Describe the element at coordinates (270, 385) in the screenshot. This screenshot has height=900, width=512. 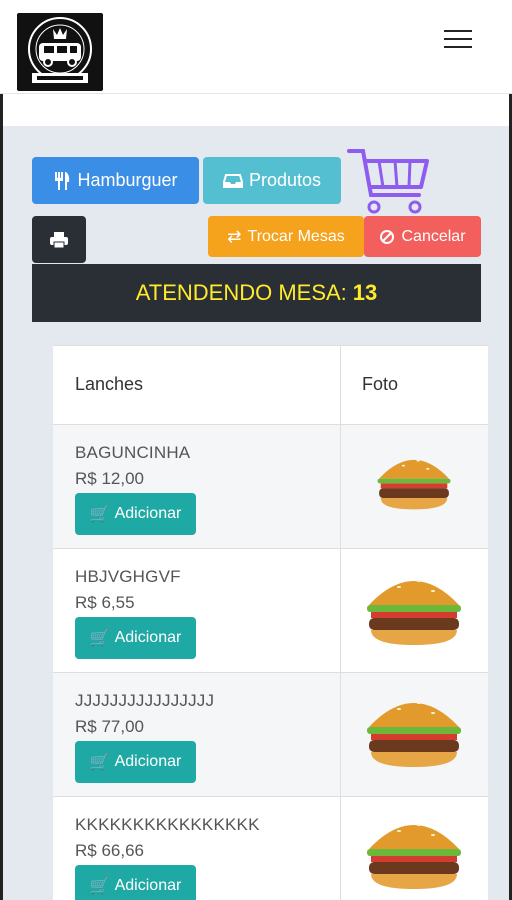
I see `table-header: Lanches Foto` at that location.